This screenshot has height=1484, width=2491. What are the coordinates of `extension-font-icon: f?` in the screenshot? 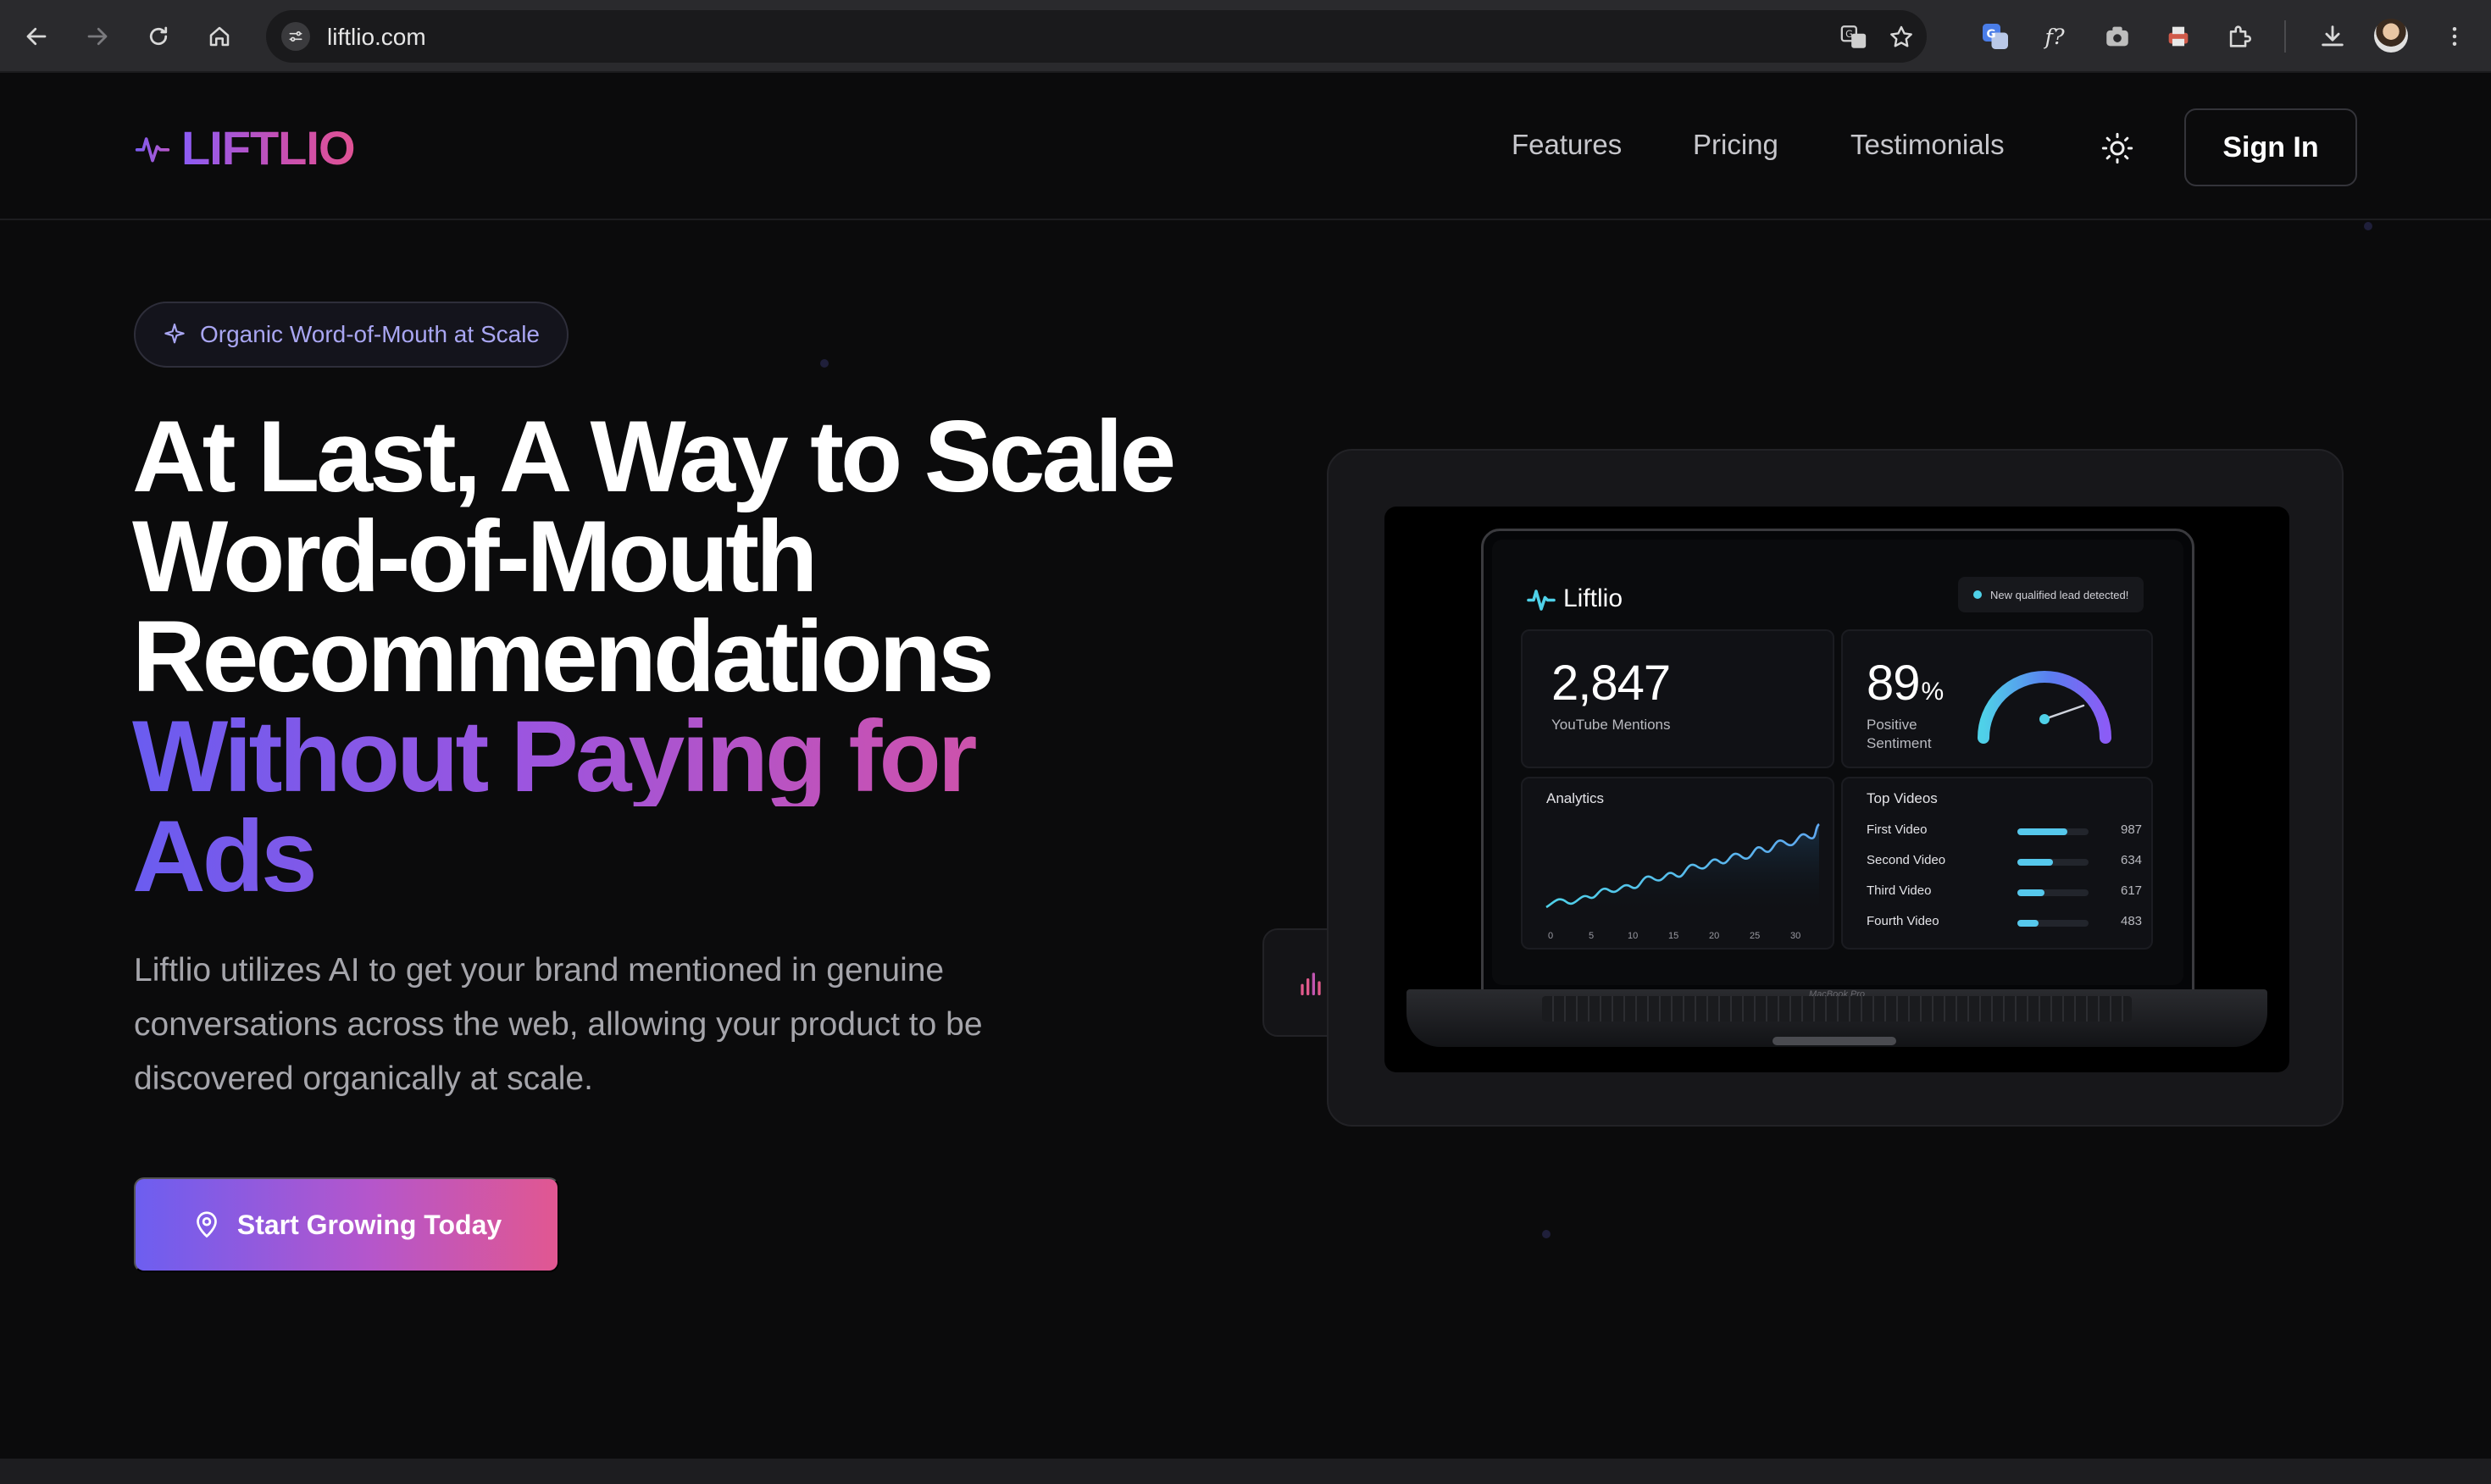 It's located at (2056, 36).